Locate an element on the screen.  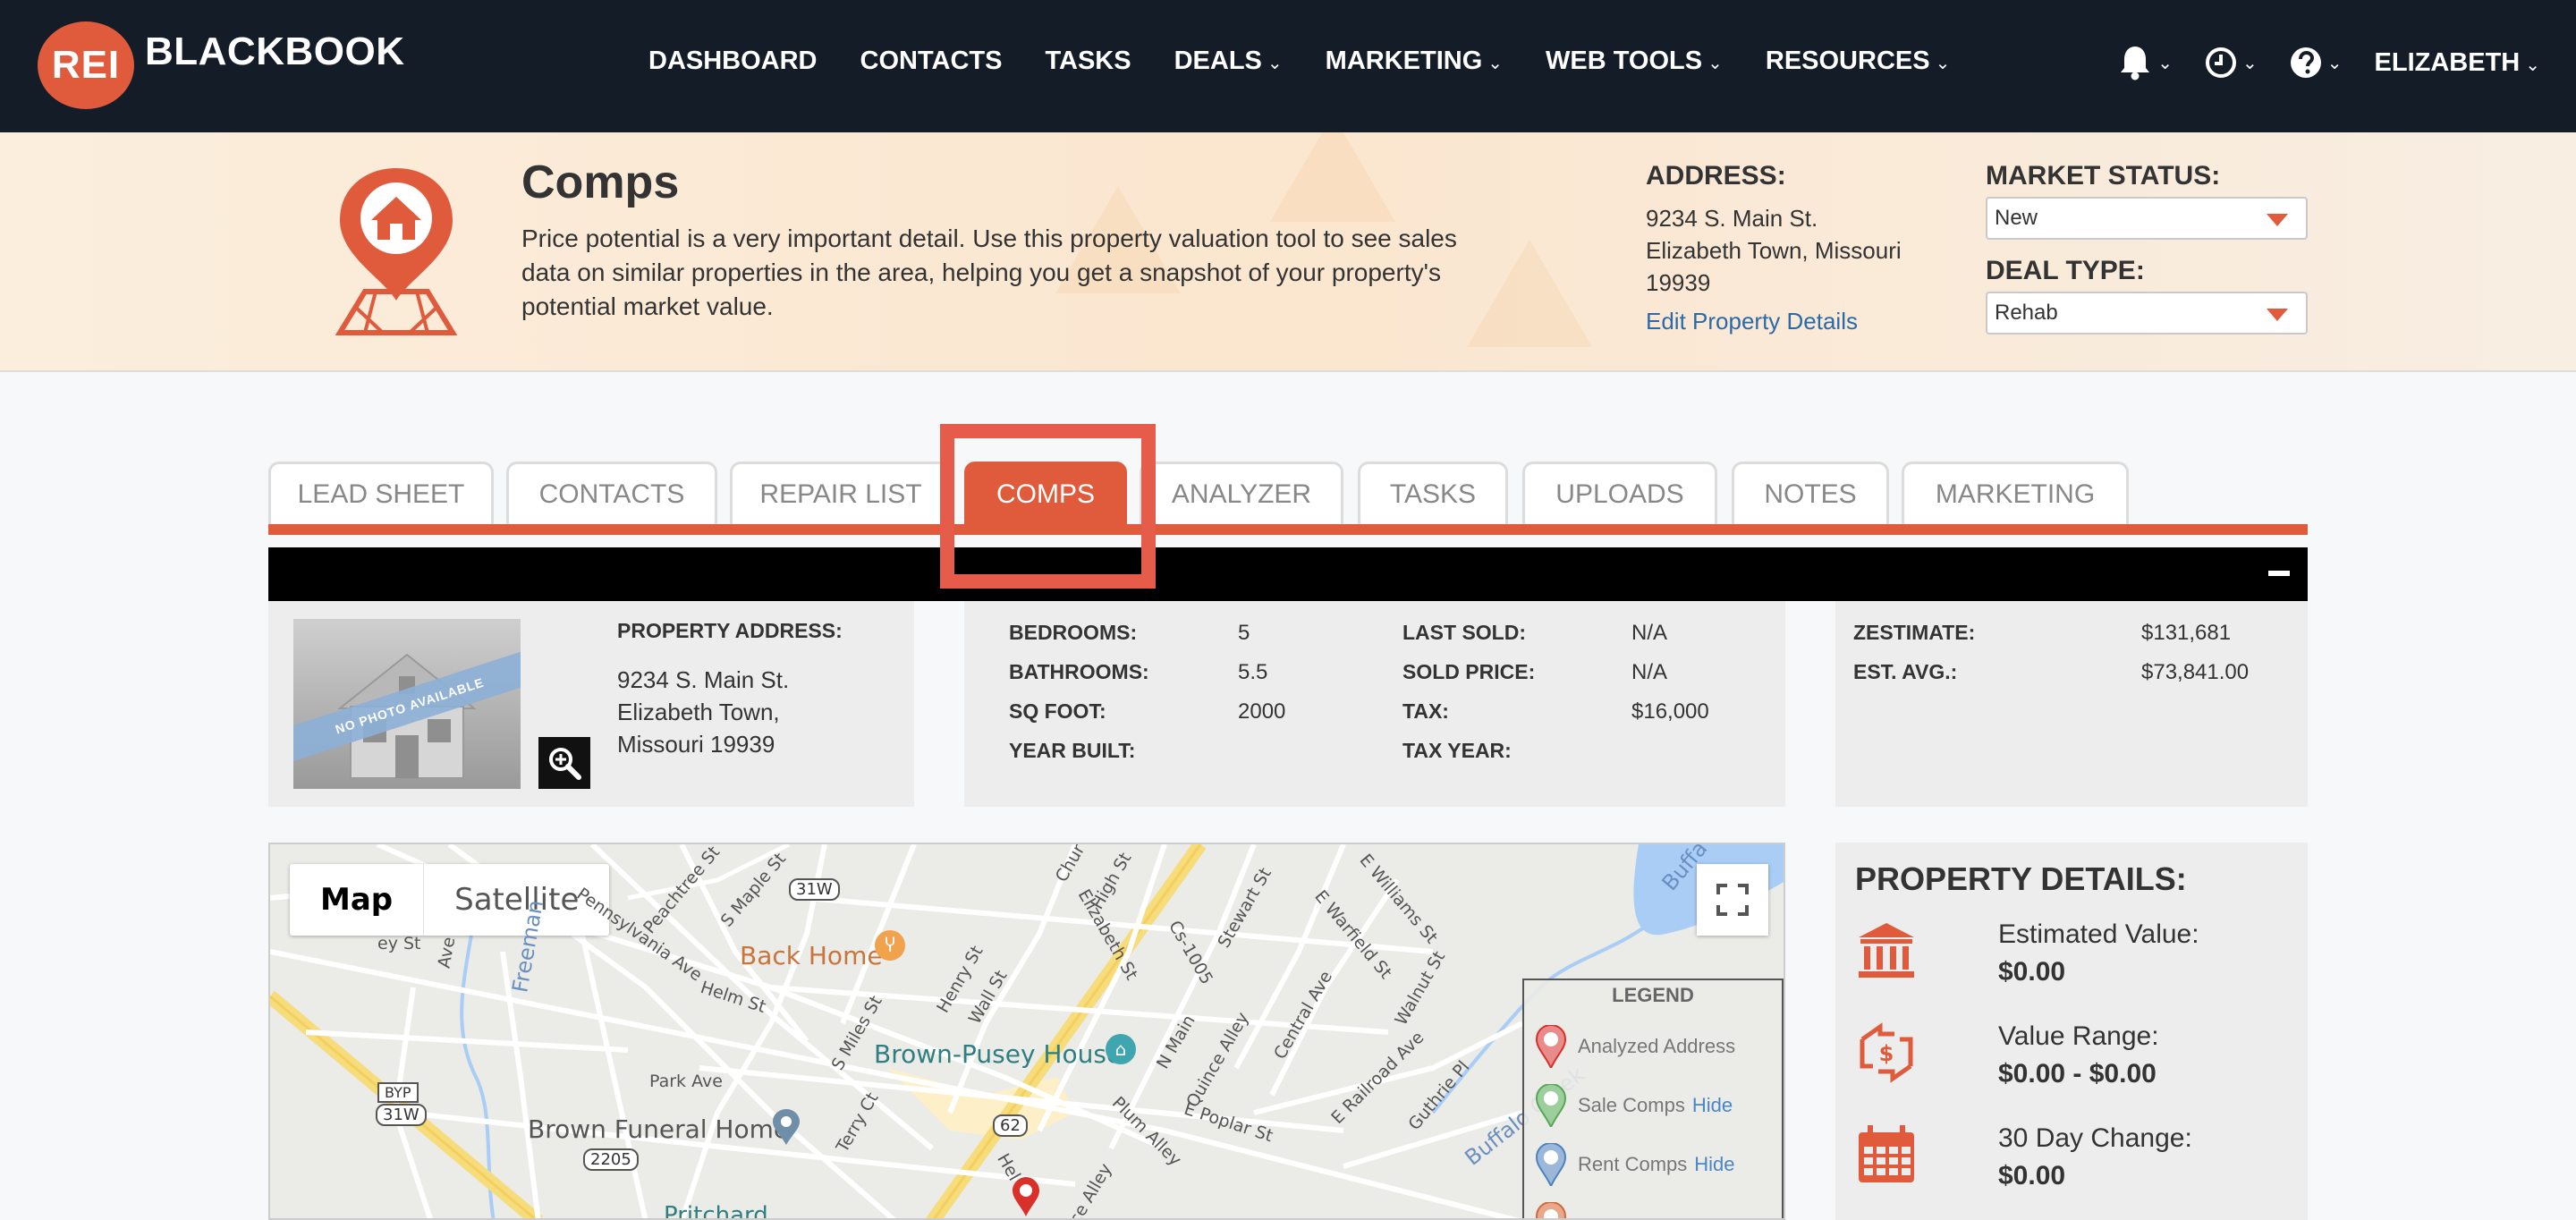
nav-right: ⌄ ⌄ ⌄ ELIZABETH ⌄ is located at coordinates (2313, 62).